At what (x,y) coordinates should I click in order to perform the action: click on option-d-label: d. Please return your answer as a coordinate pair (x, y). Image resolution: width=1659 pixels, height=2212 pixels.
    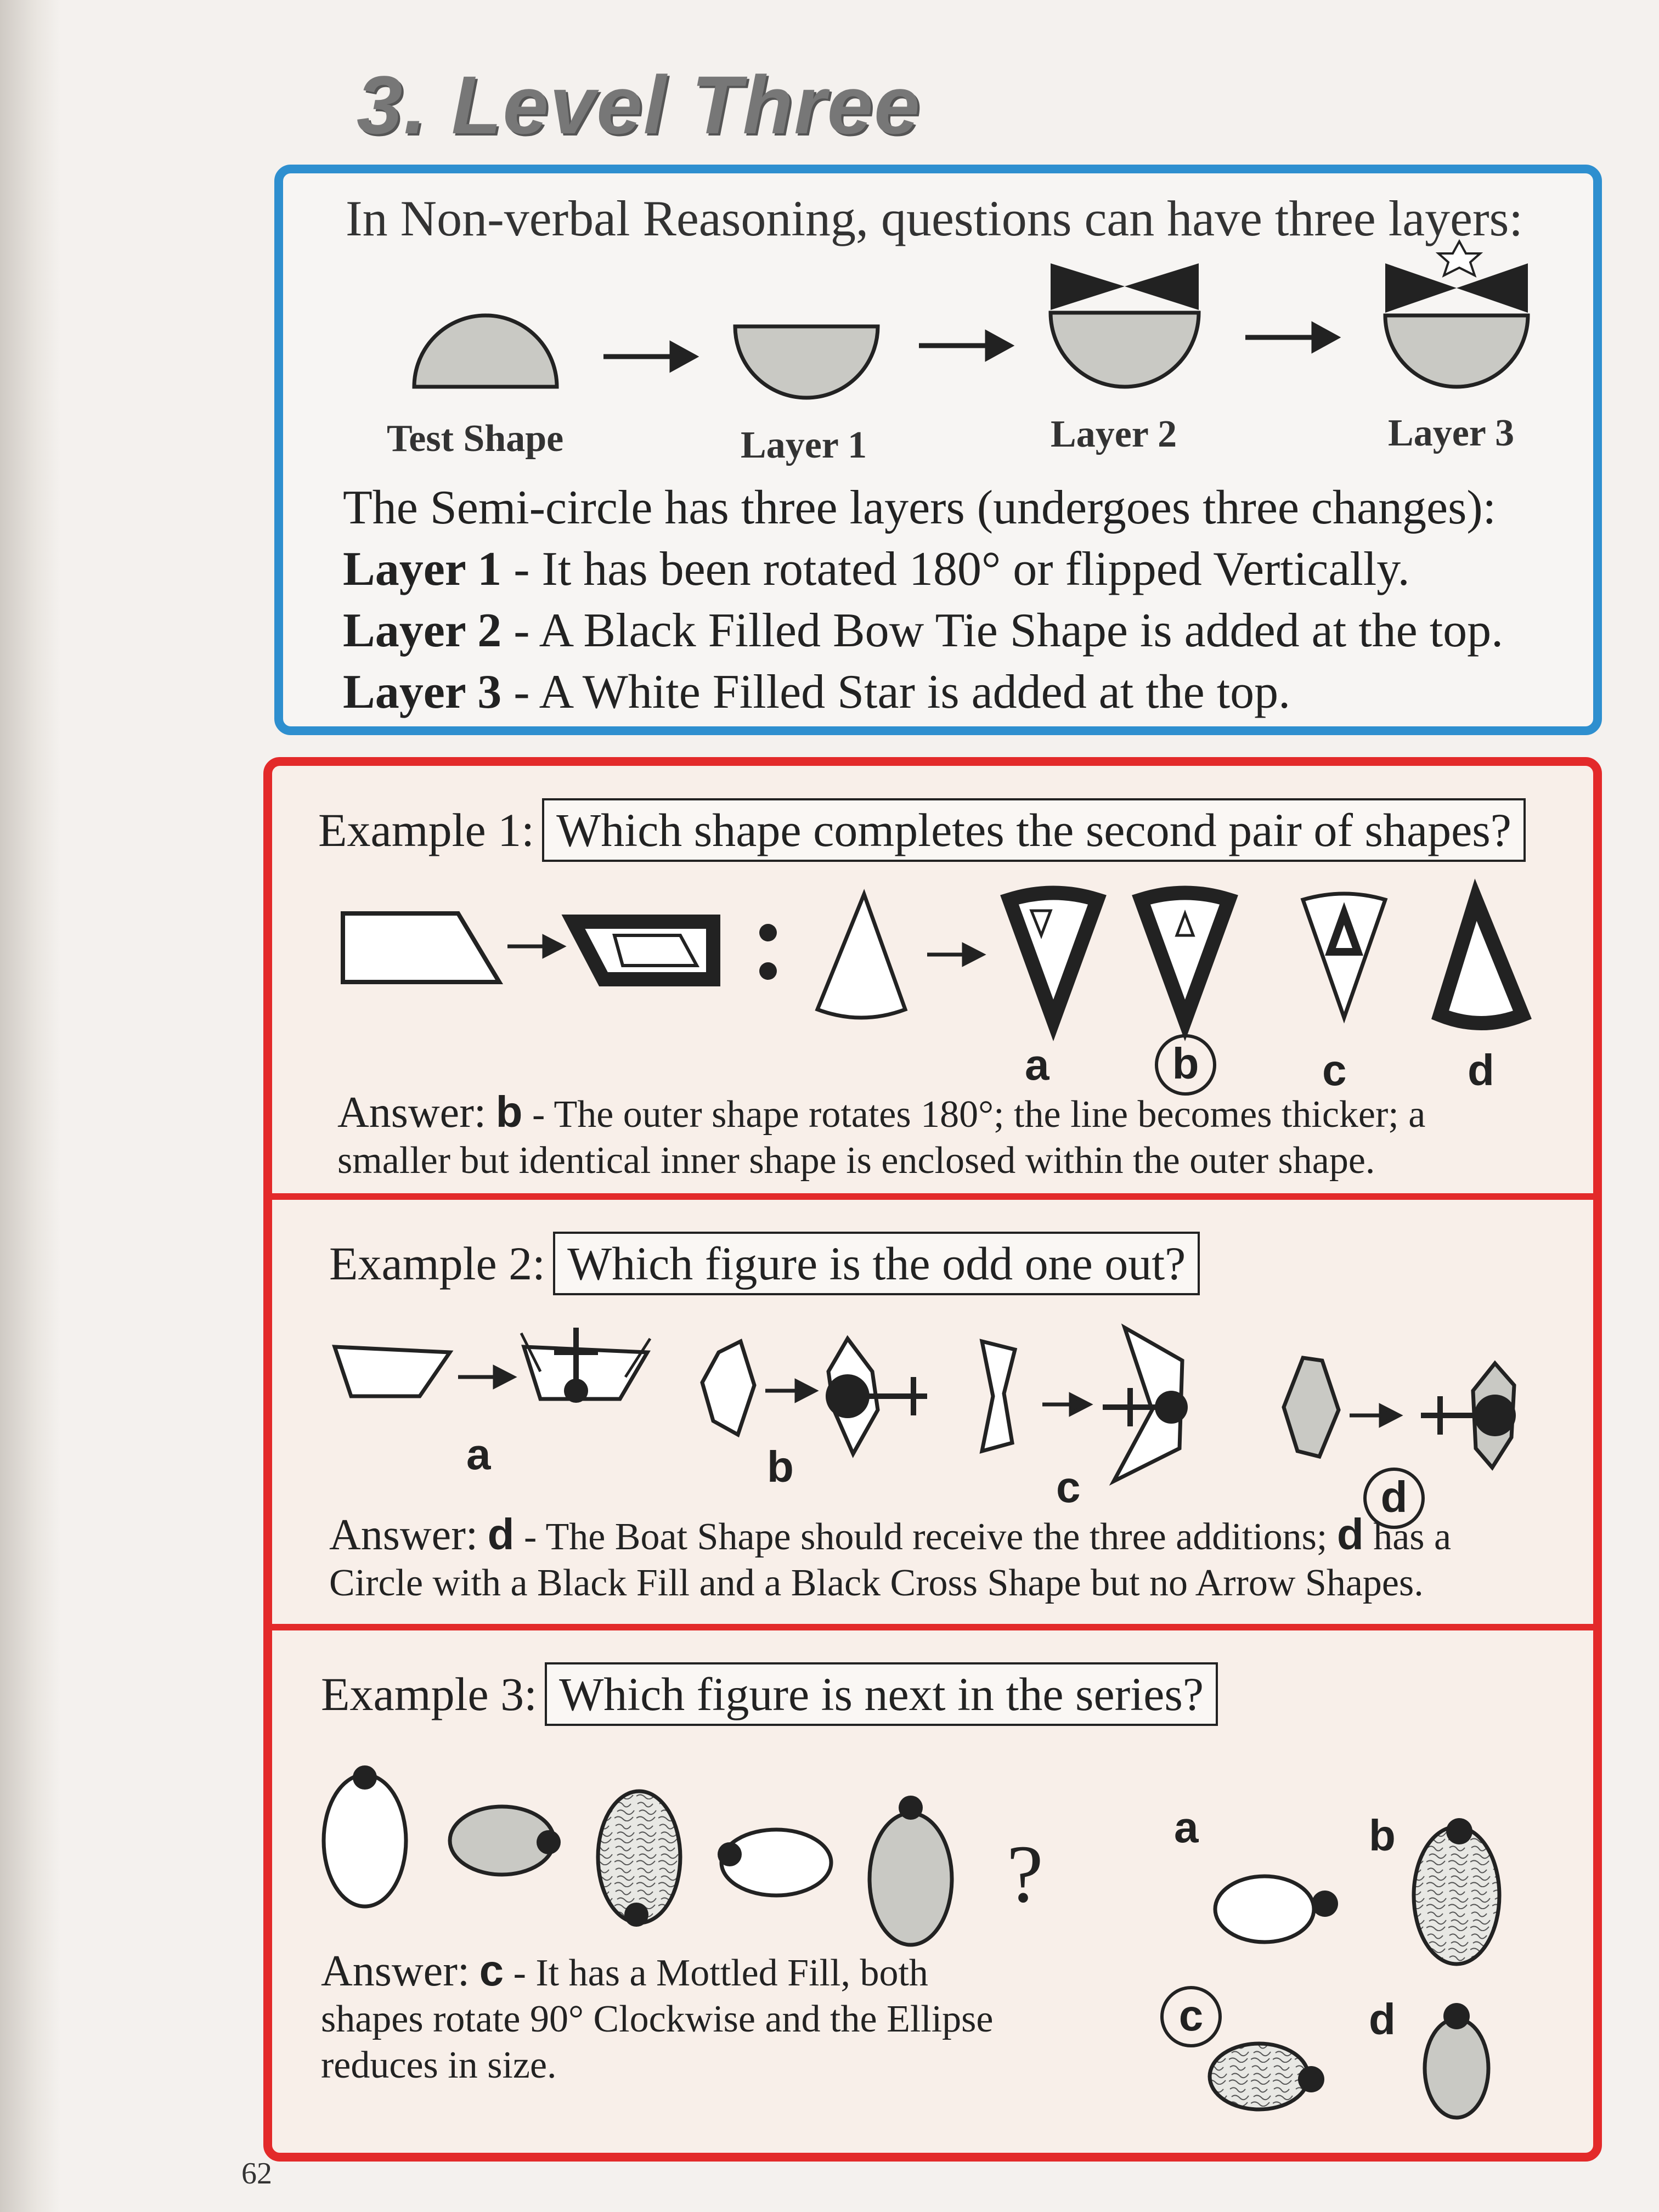
    Looking at the image, I should click on (1383, 2019).